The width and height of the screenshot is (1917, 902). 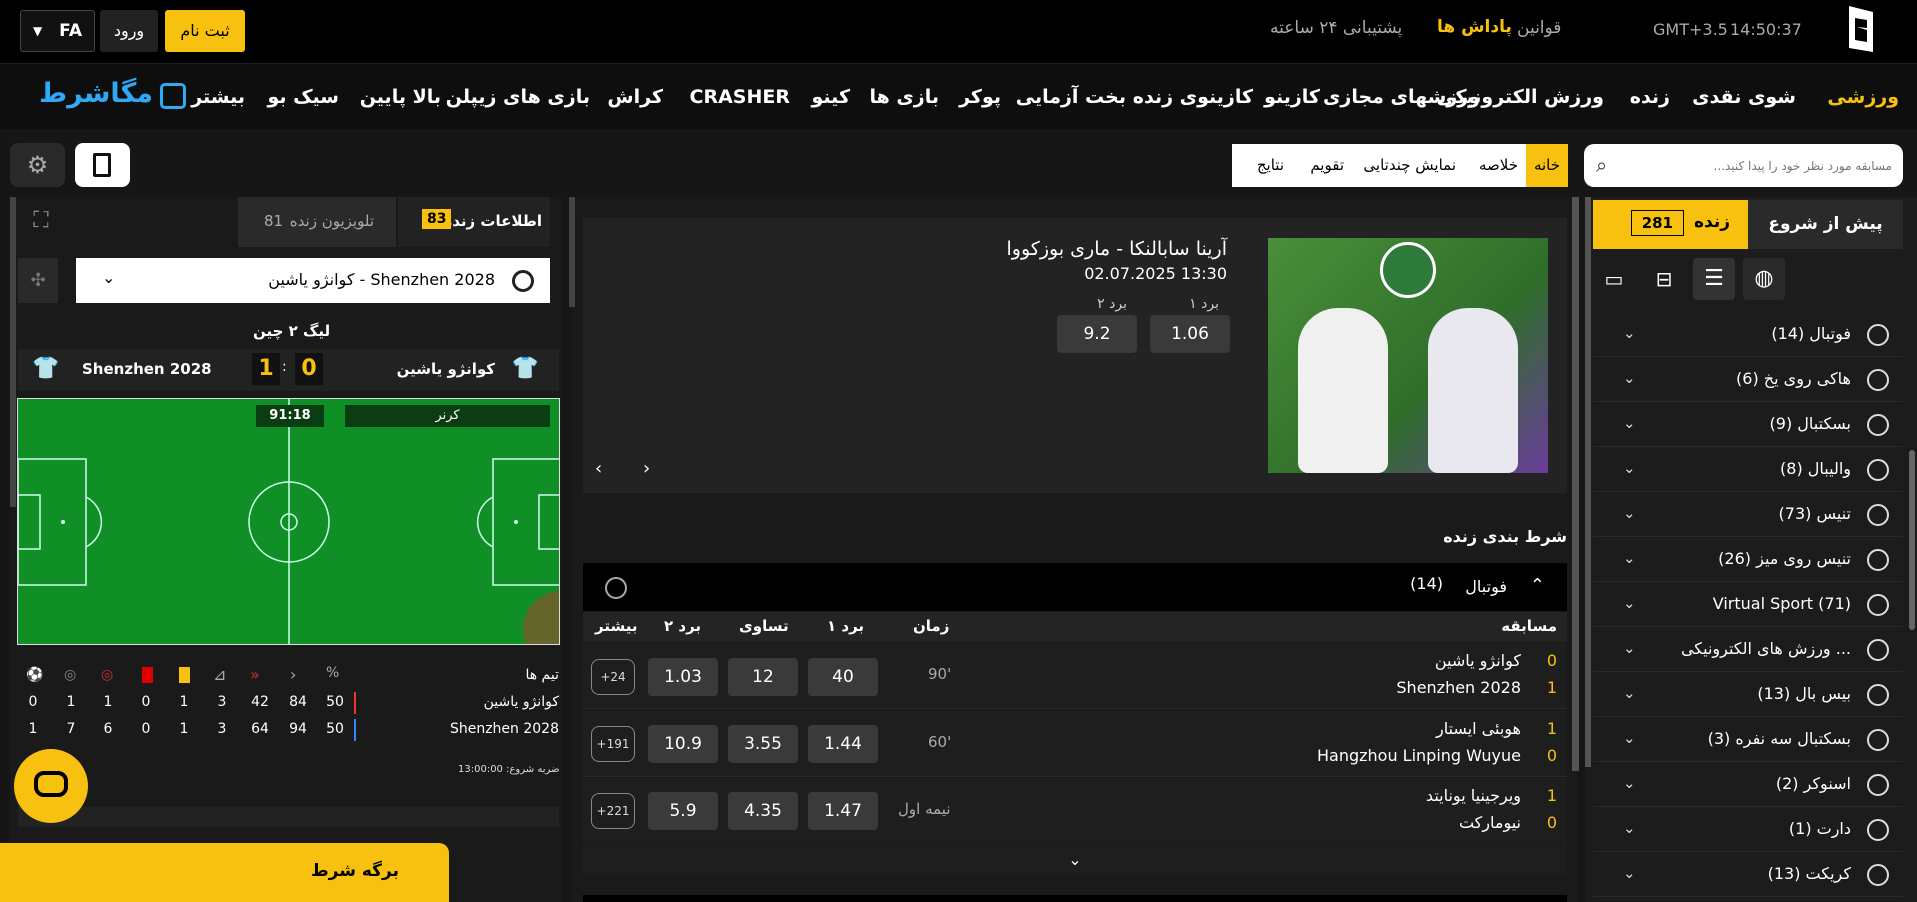 I want to click on more-markets-button: +191, so click(x=613, y=744).